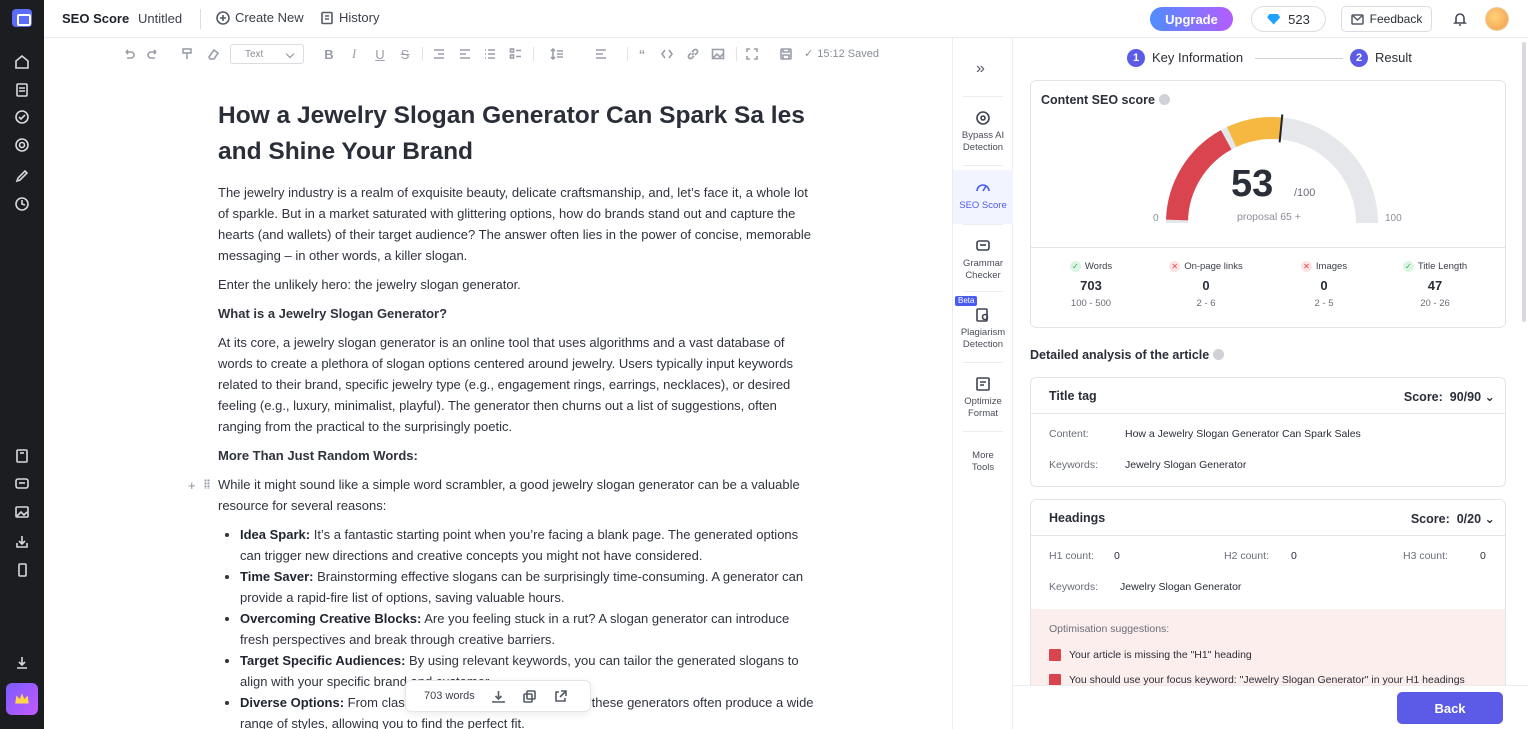 The width and height of the screenshot is (1528, 729). Describe the element at coordinates (1074, 587) in the screenshot. I see `field-label: Keywords:` at that location.